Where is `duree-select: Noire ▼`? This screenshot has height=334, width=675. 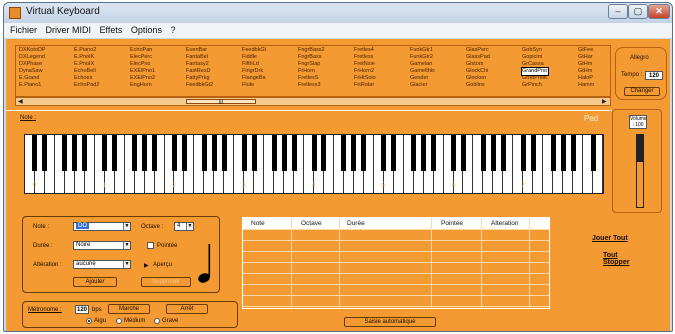
duree-select: Noire ▼ is located at coordinates (102, 245).